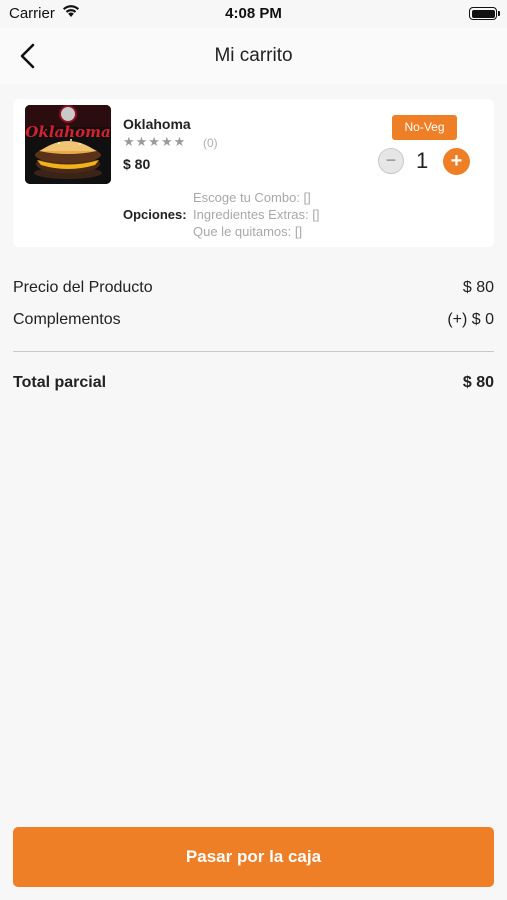 This screenshot has width=507, height=900. Describe the element at coordinates (137, 164) in the screenshot. I see `product-price: $ 80` at that location.